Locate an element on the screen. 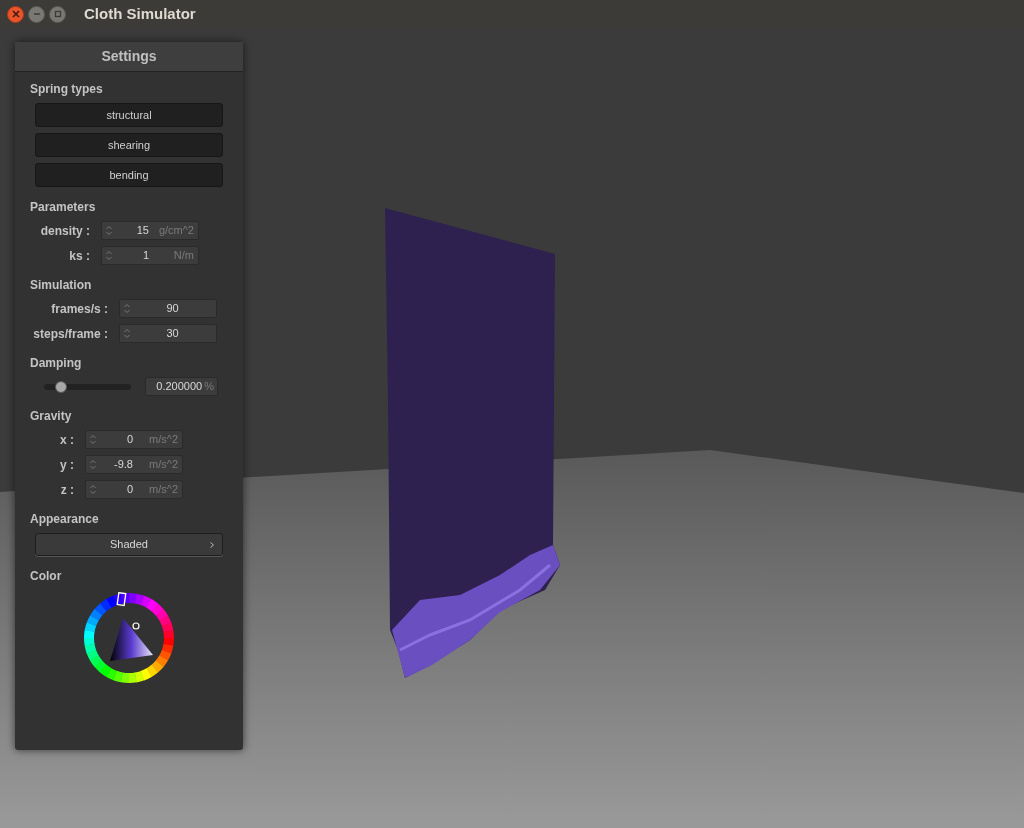 The height and width of the screenshot is (828, 1024). slider-thumb is located at coordinates (61, 386).